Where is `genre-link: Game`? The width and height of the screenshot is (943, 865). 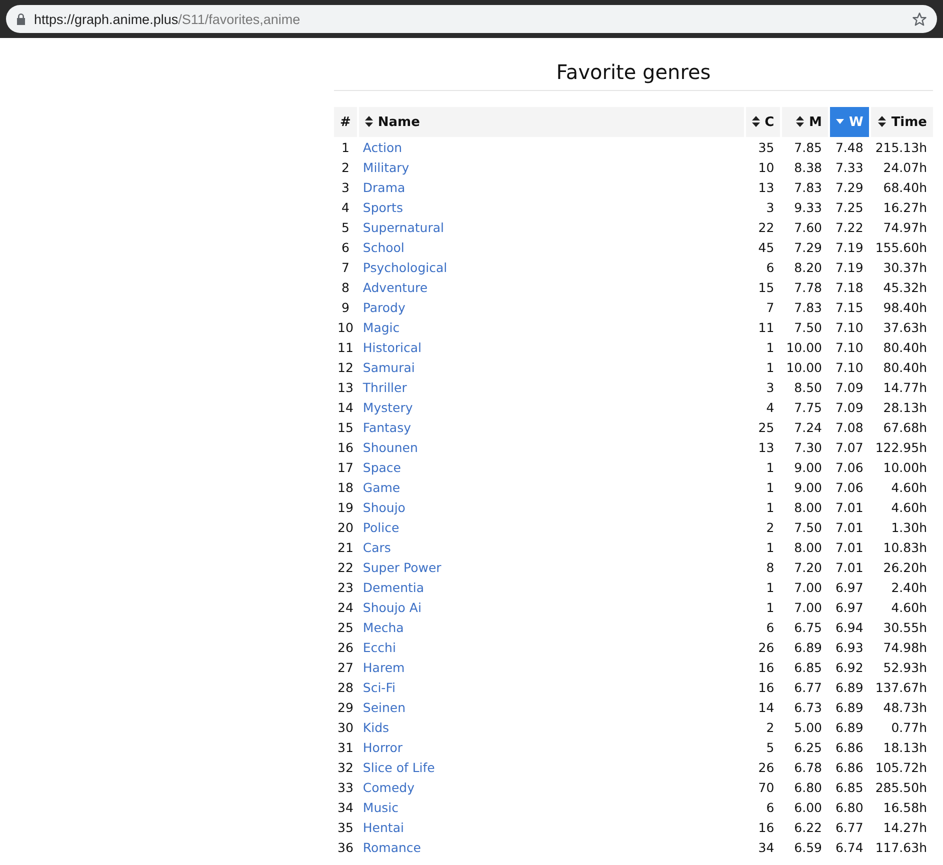
genre-link: Game is located at coordinates (381, 487).